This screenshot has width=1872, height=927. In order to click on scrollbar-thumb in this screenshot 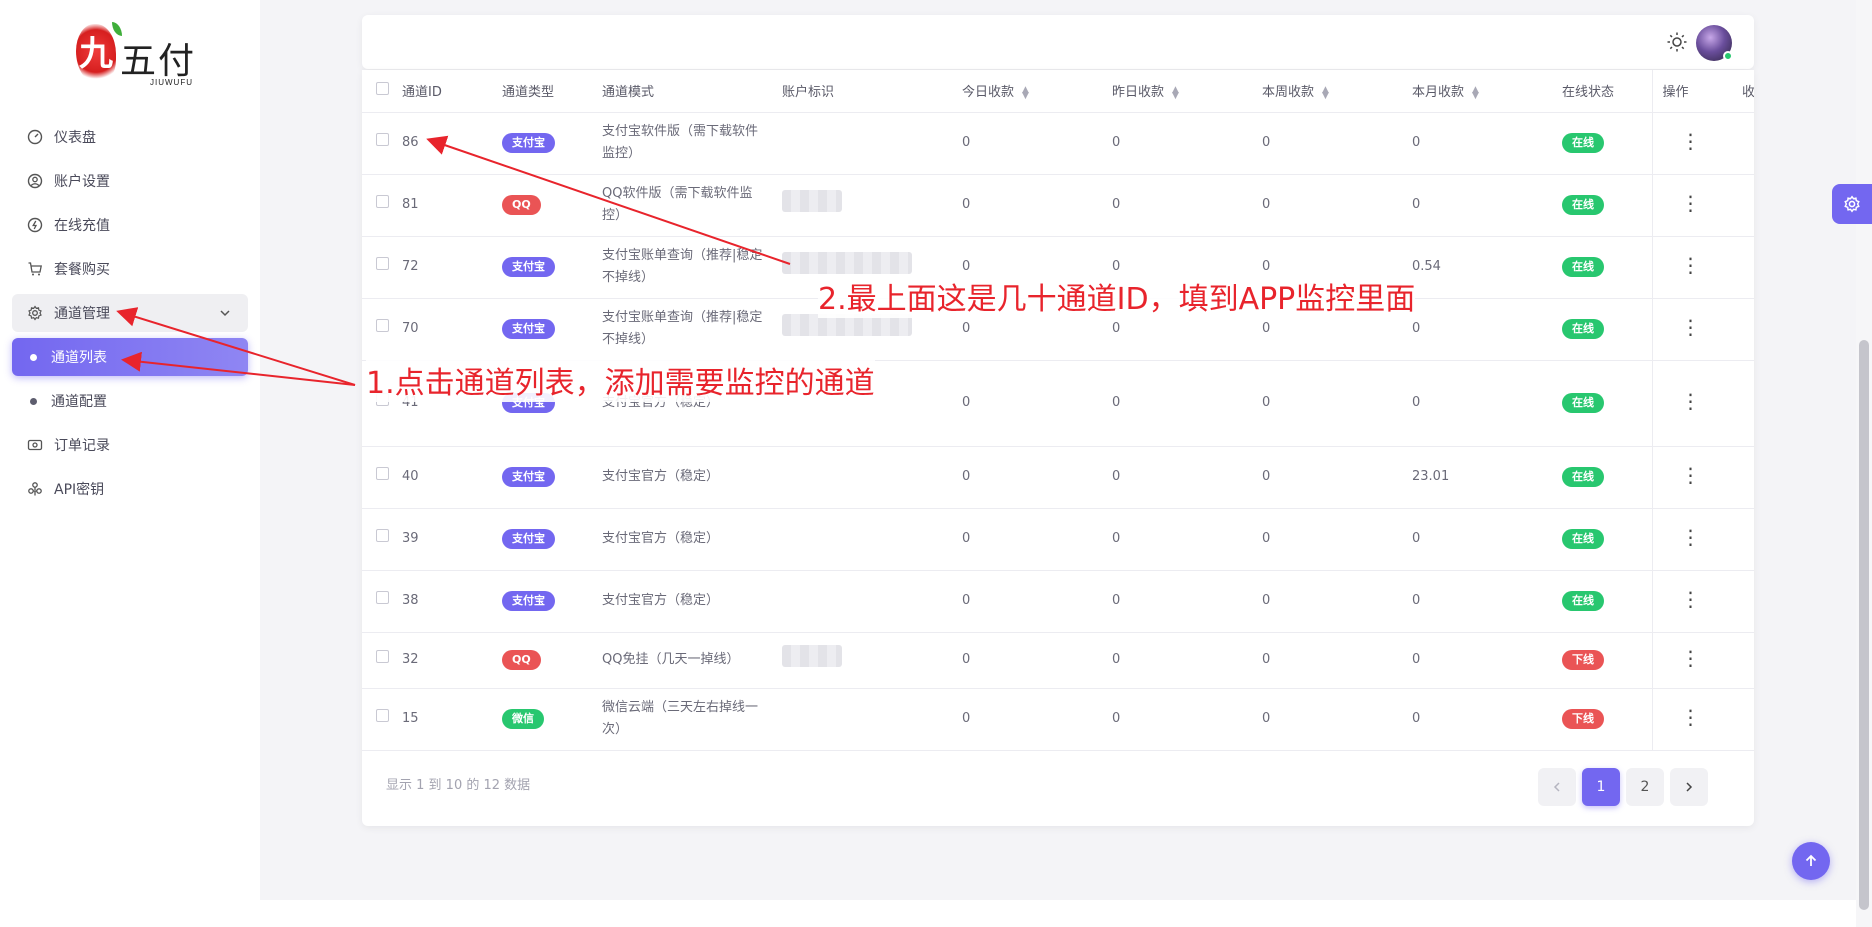, I will do `click(1864, 625)`.